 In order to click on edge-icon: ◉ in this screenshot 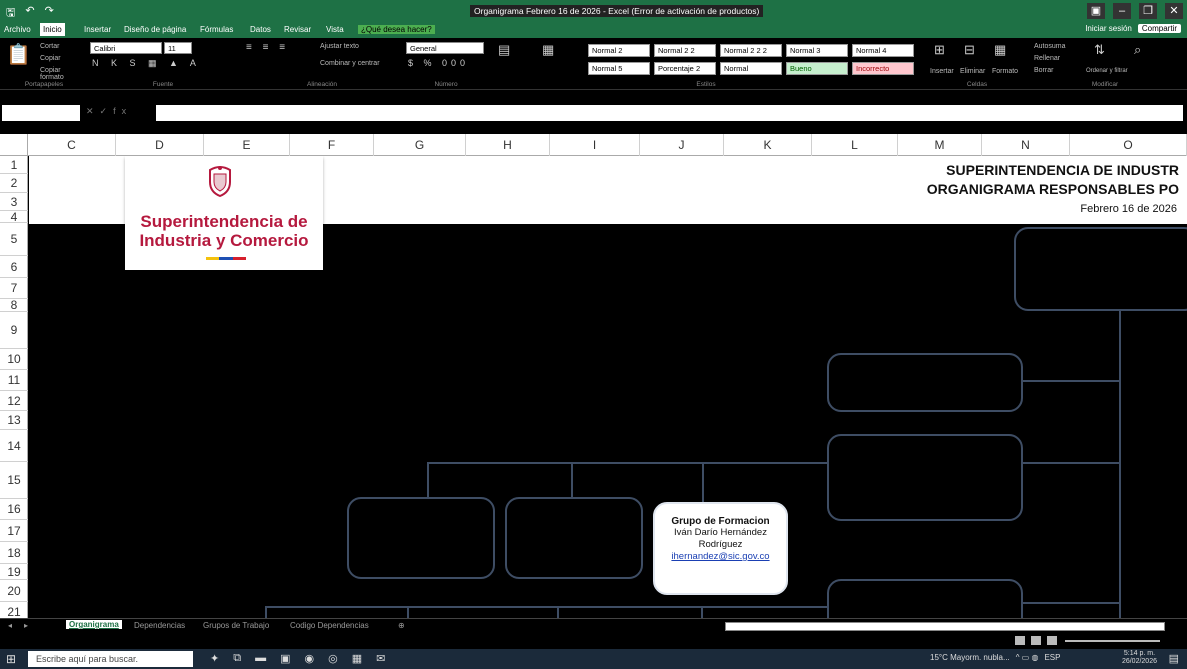, I will do `click(309, 658)`.